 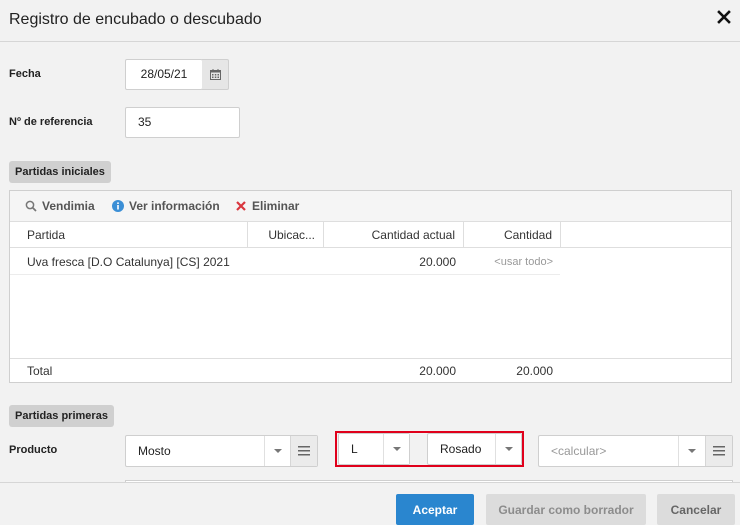 What do you see at coordinates (394, 235) in the screenshot?
I see `column-header-cantidad-actual: Cantidad actual` at bounding box center [394, 235].